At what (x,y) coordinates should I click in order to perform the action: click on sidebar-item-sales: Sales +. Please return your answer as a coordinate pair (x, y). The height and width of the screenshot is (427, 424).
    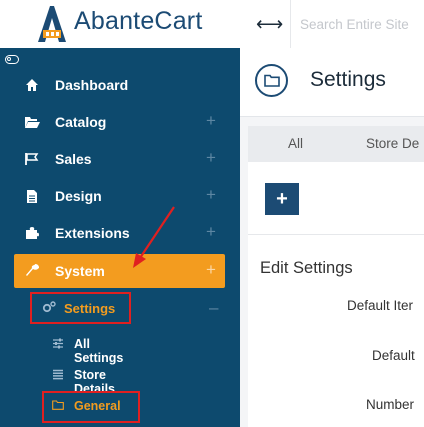
    Looking at the image, I should click on (120, 159).